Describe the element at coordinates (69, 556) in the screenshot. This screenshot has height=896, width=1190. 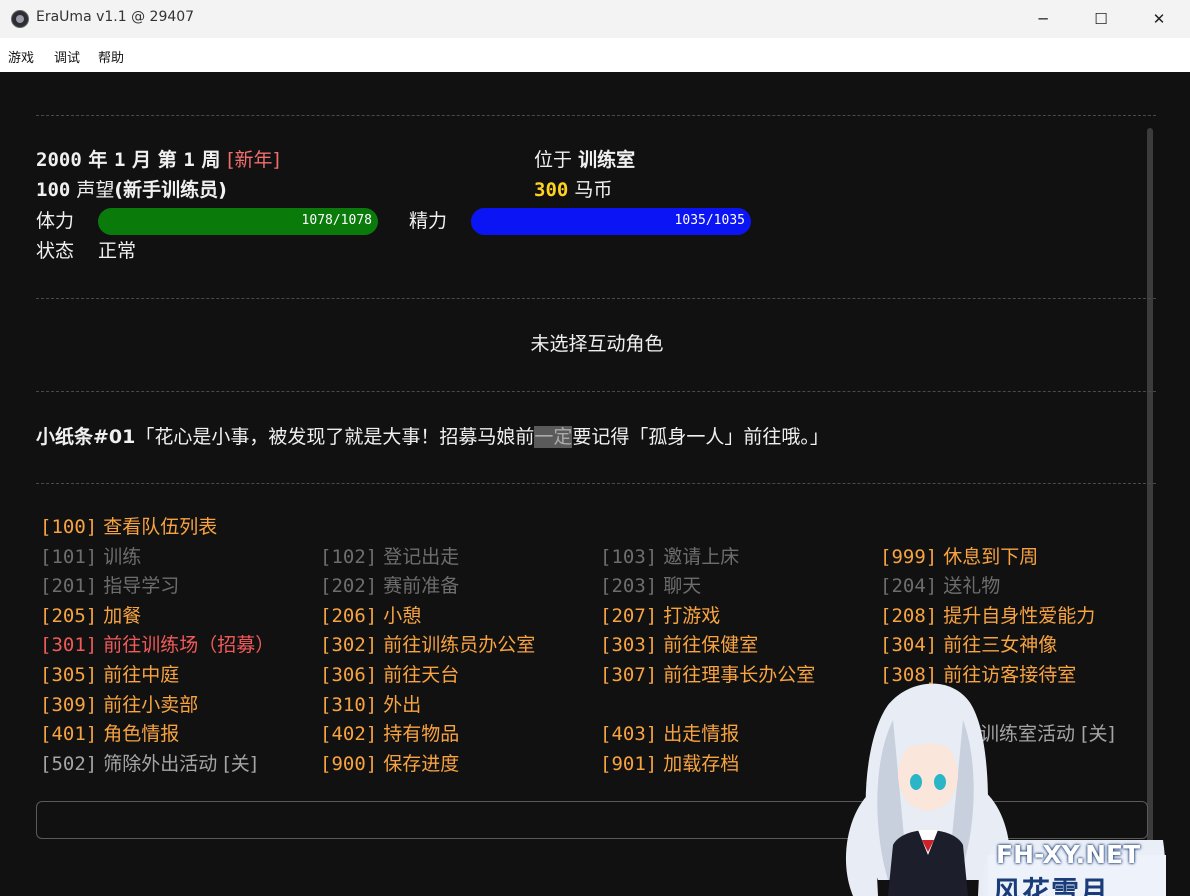
I see `option-number: [101]` at that location.